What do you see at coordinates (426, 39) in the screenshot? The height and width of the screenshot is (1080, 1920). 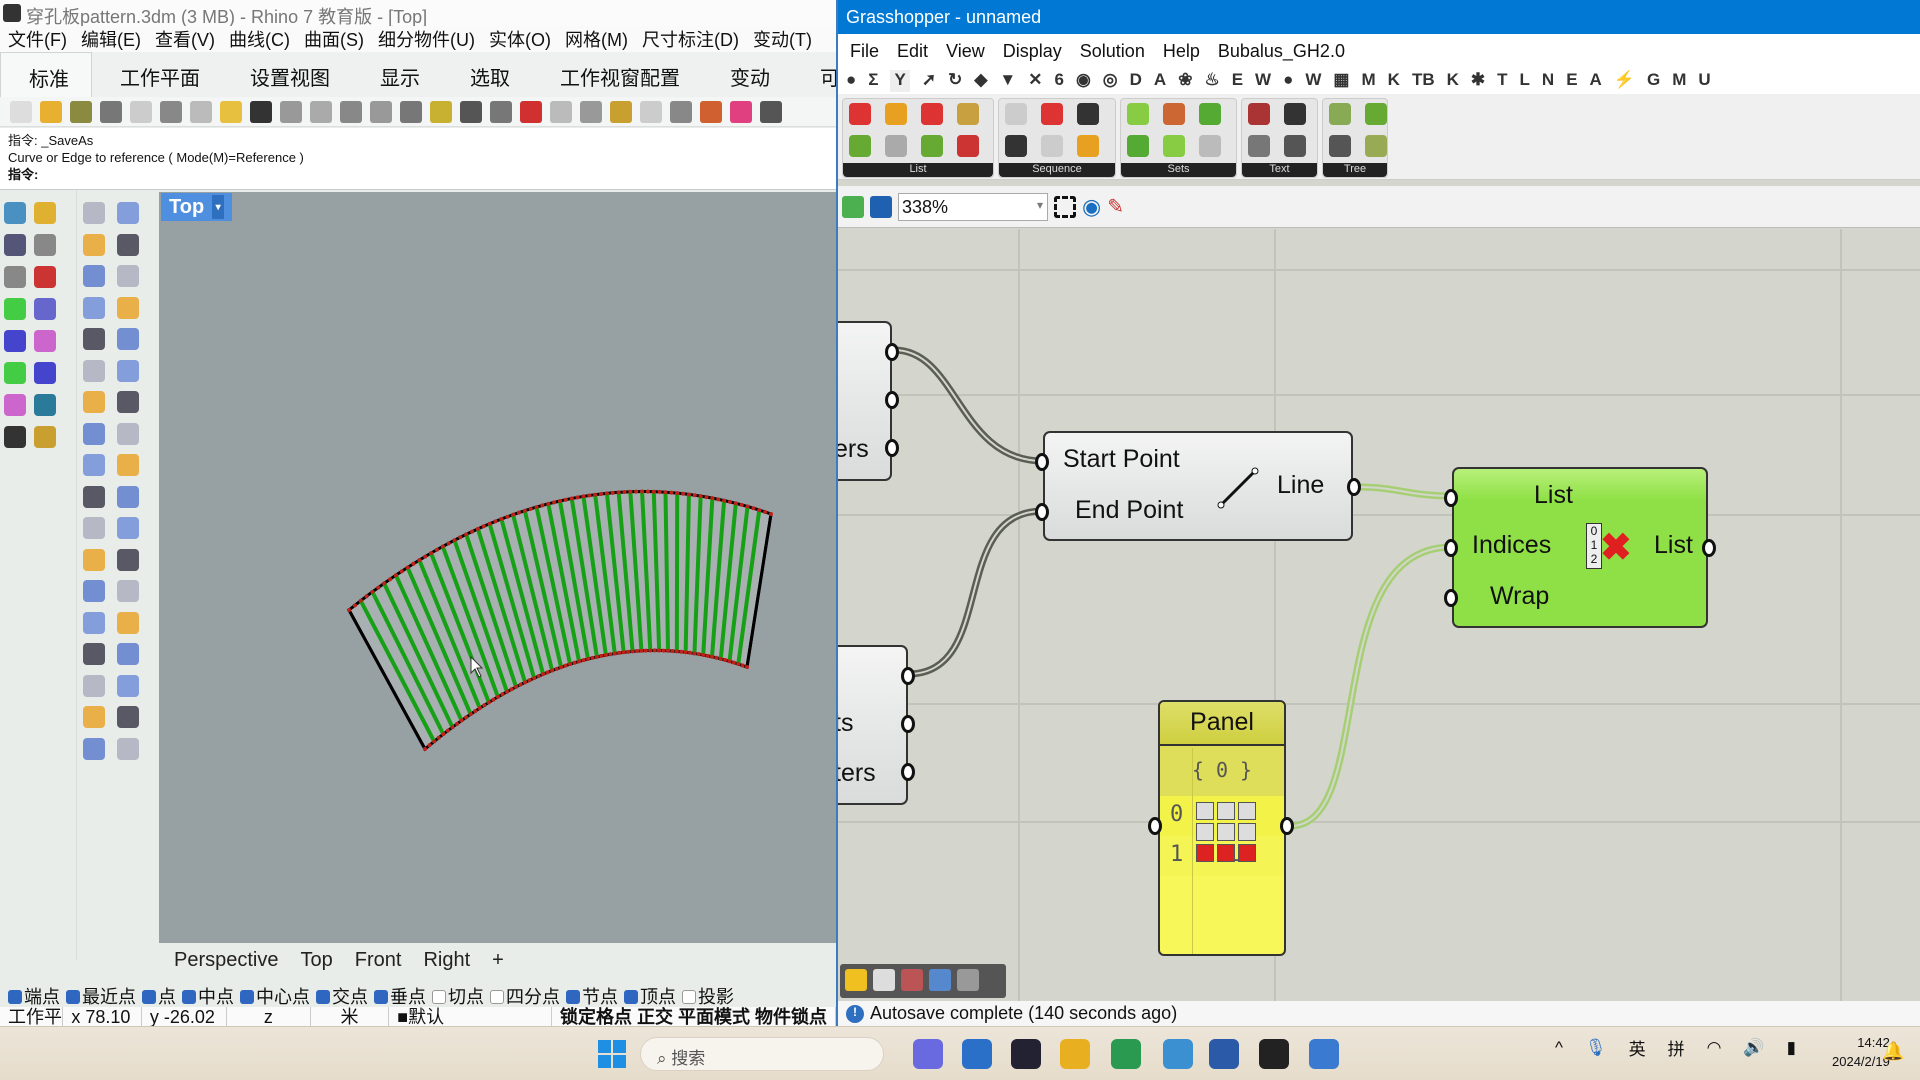 I see `menu-item: 细分物件(U)` at bounding box center [426, 39].